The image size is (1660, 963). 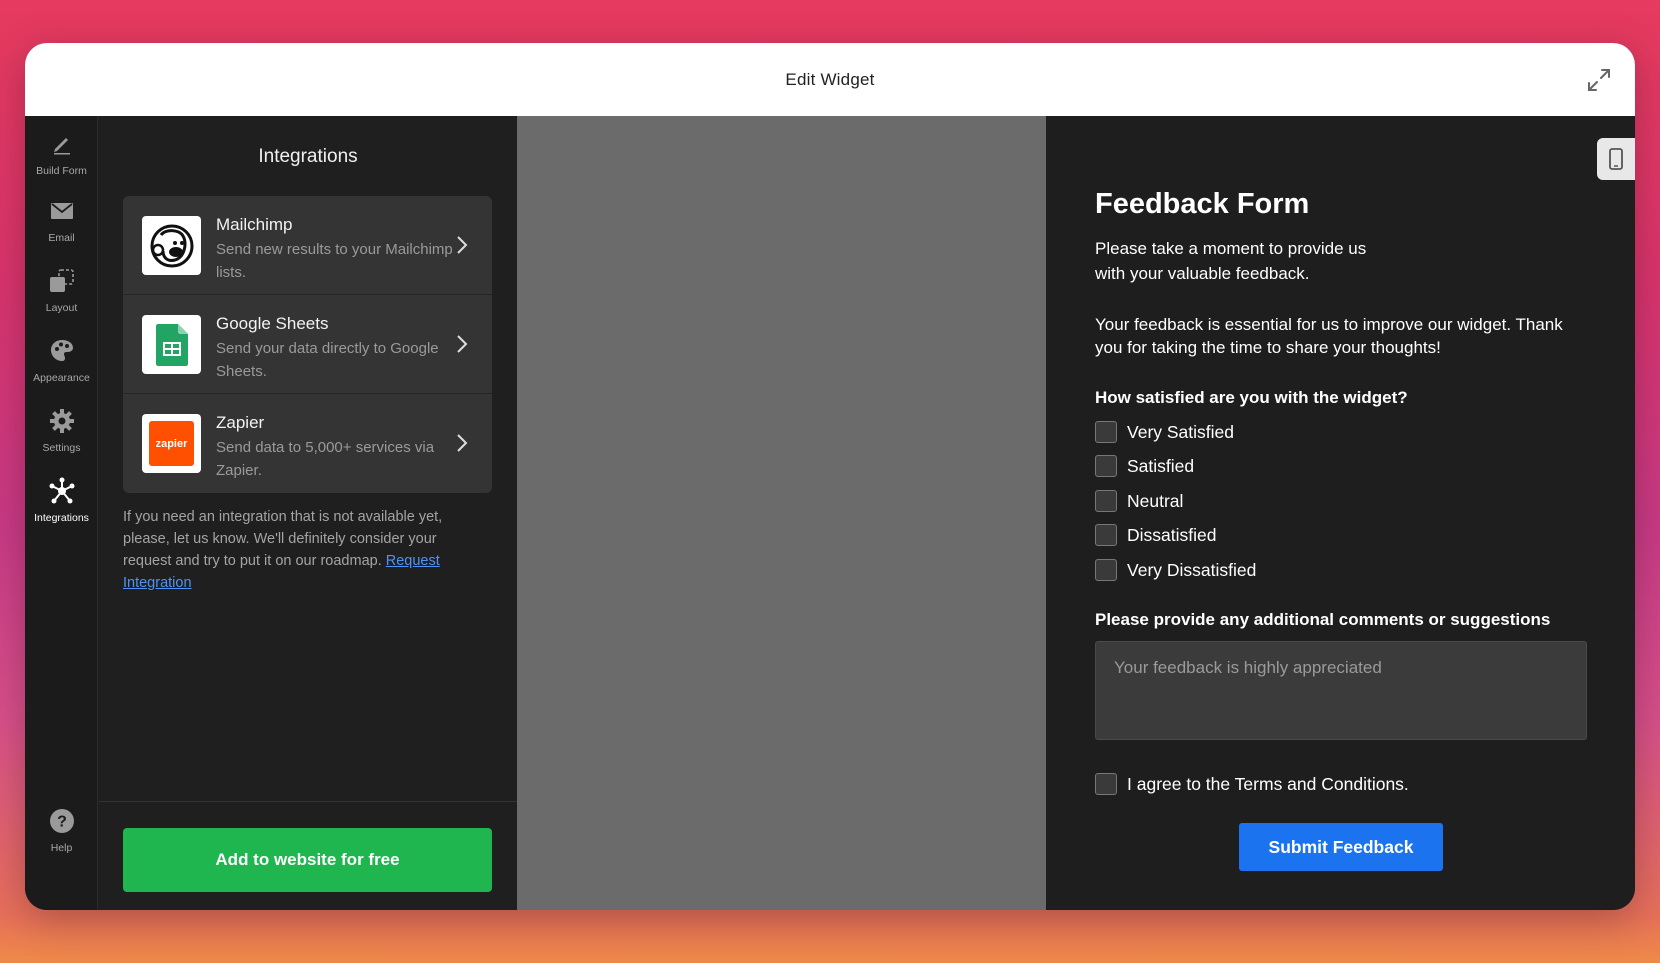 I want to click on option-very-dissatisfied: Very Dissatisfied, so click(x=1175, y=570).